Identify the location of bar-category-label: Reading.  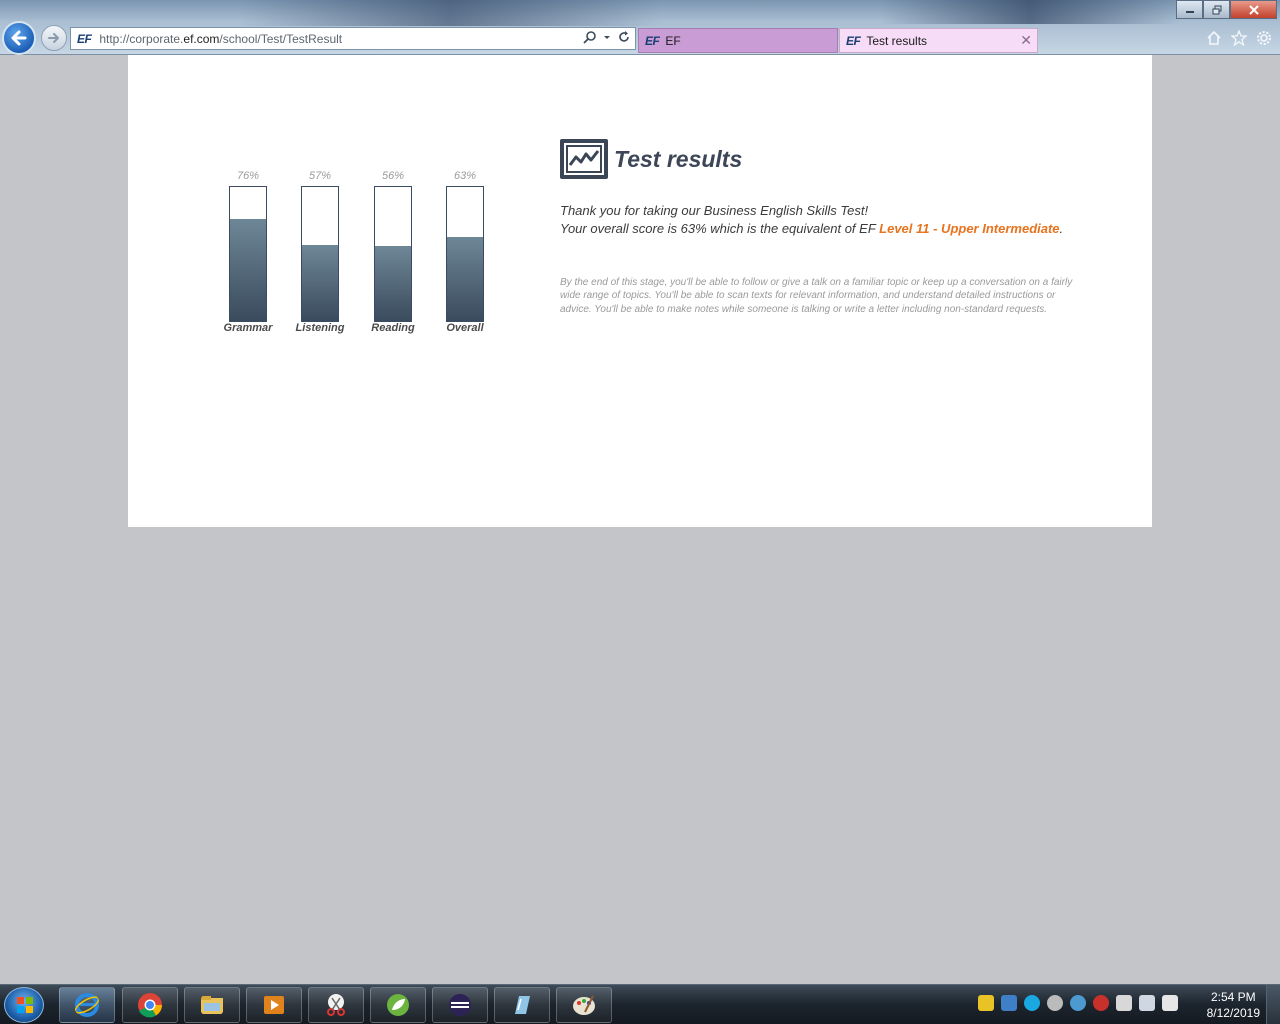
(393, 328).